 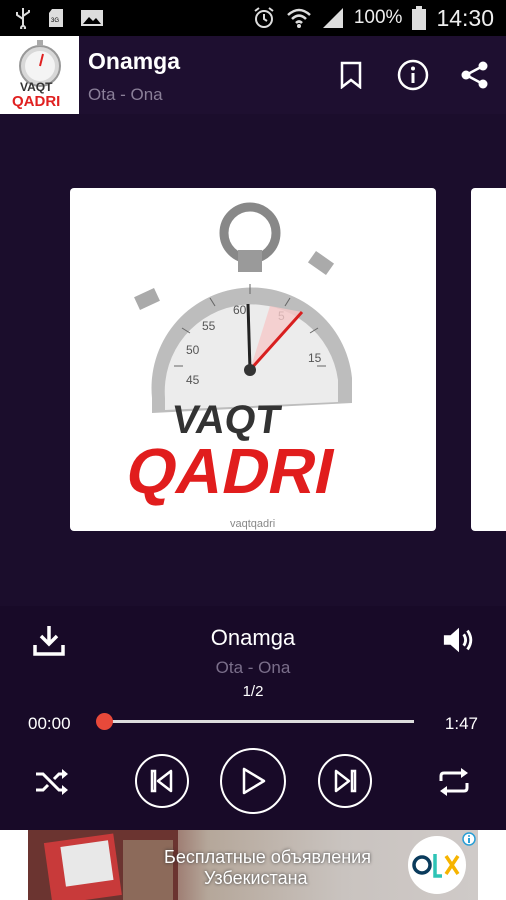 I want to click on next-button, so click(x=345, y=781).